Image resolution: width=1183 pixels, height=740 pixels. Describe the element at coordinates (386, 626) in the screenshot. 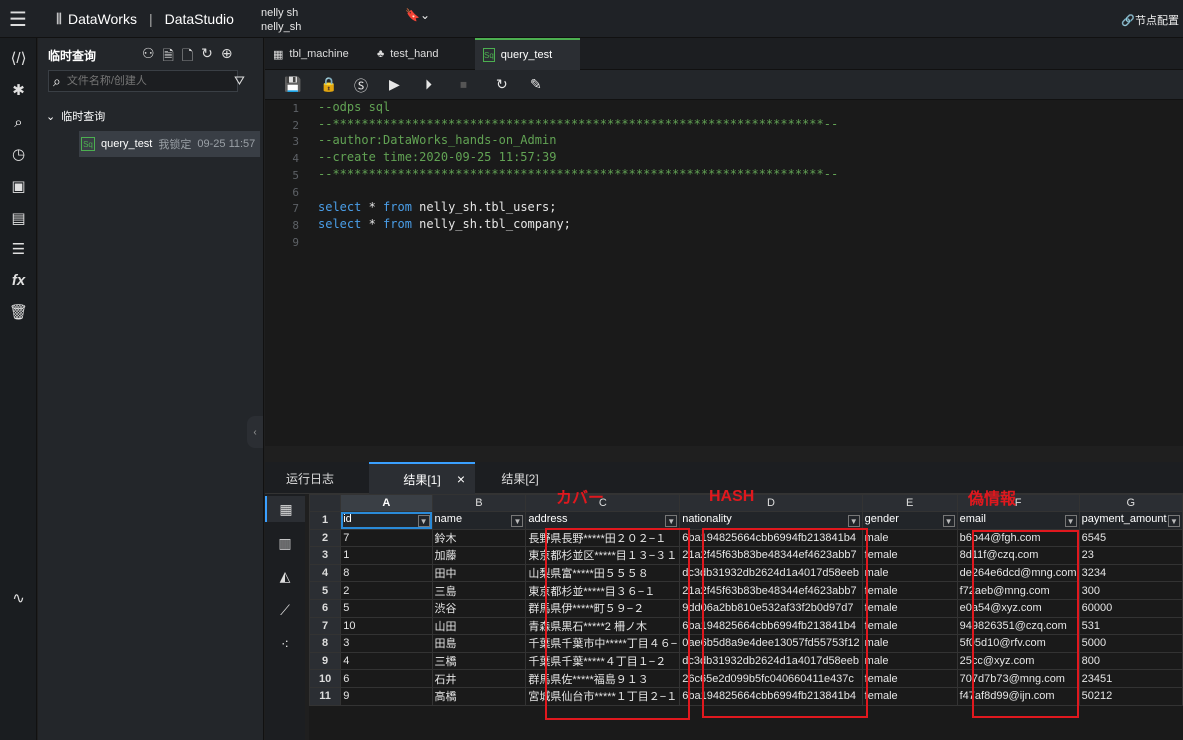

I see `table-cell: 10` at that location.